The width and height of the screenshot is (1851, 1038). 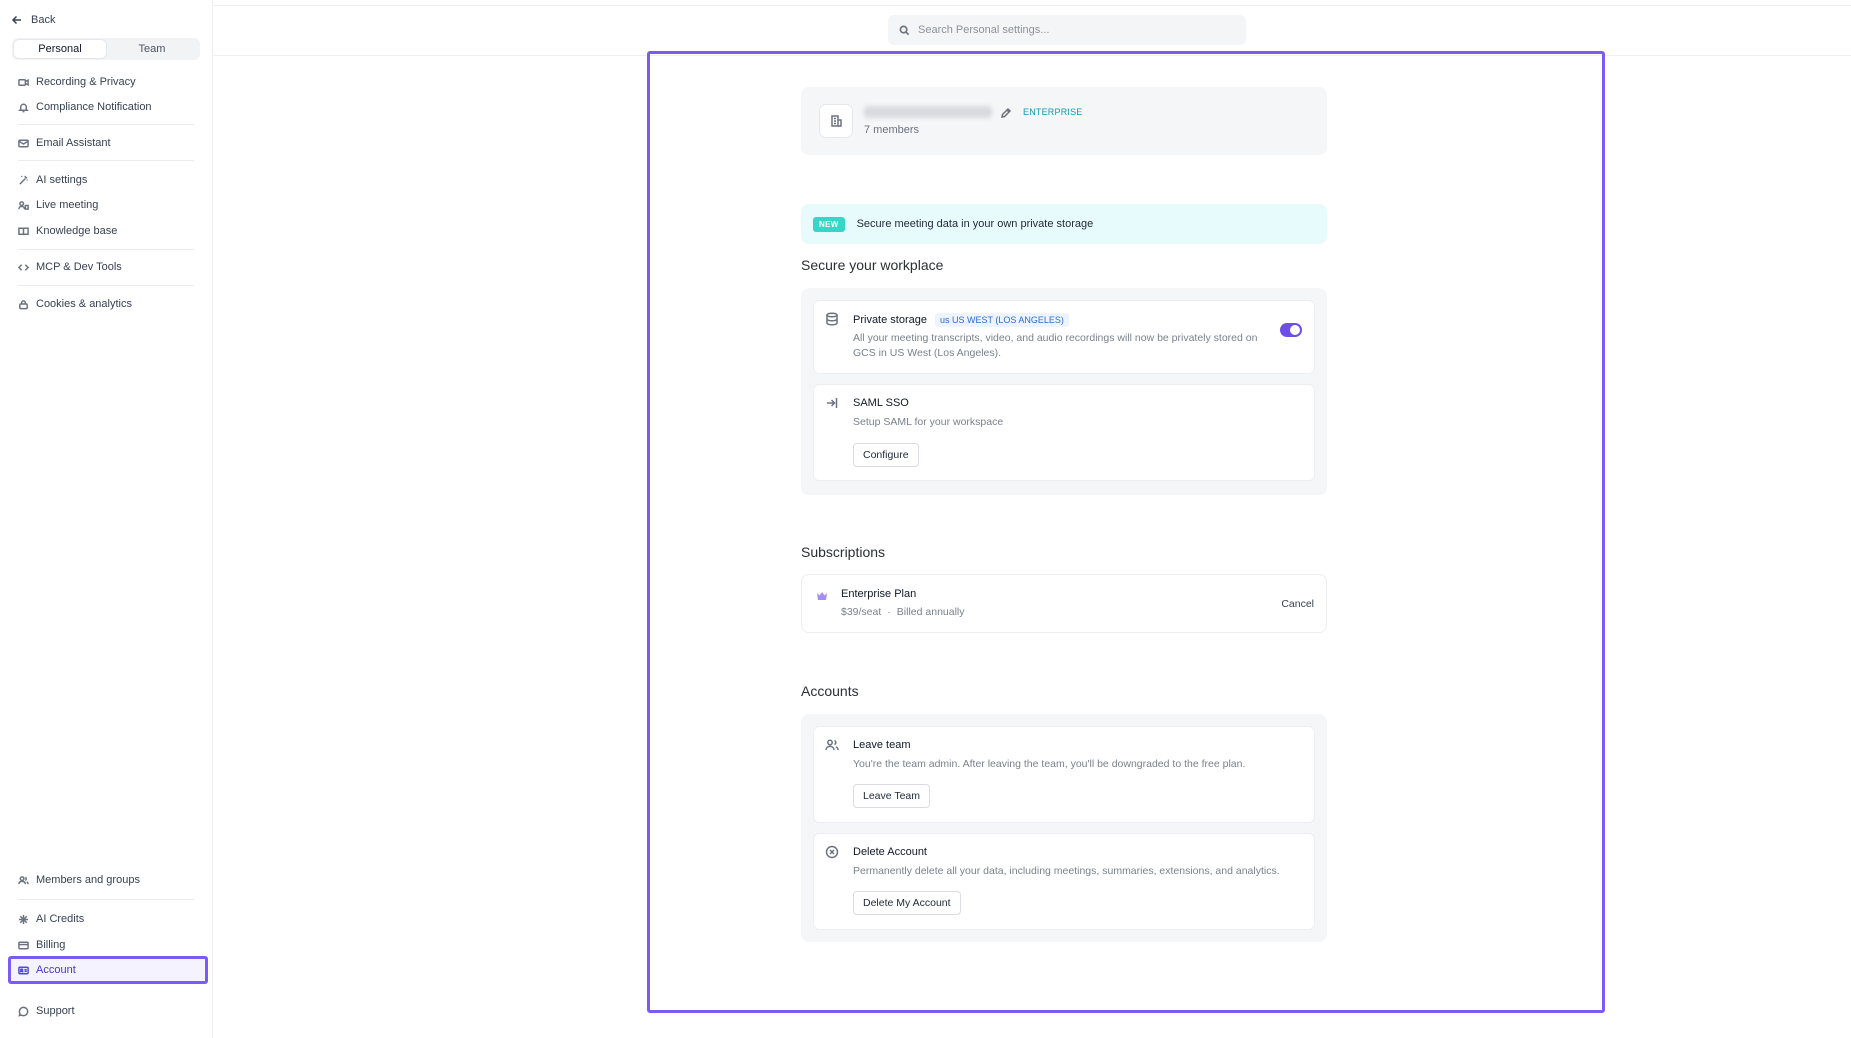 I want to click on section-title-security: Secure your workplace, so click(x=872, y=265).